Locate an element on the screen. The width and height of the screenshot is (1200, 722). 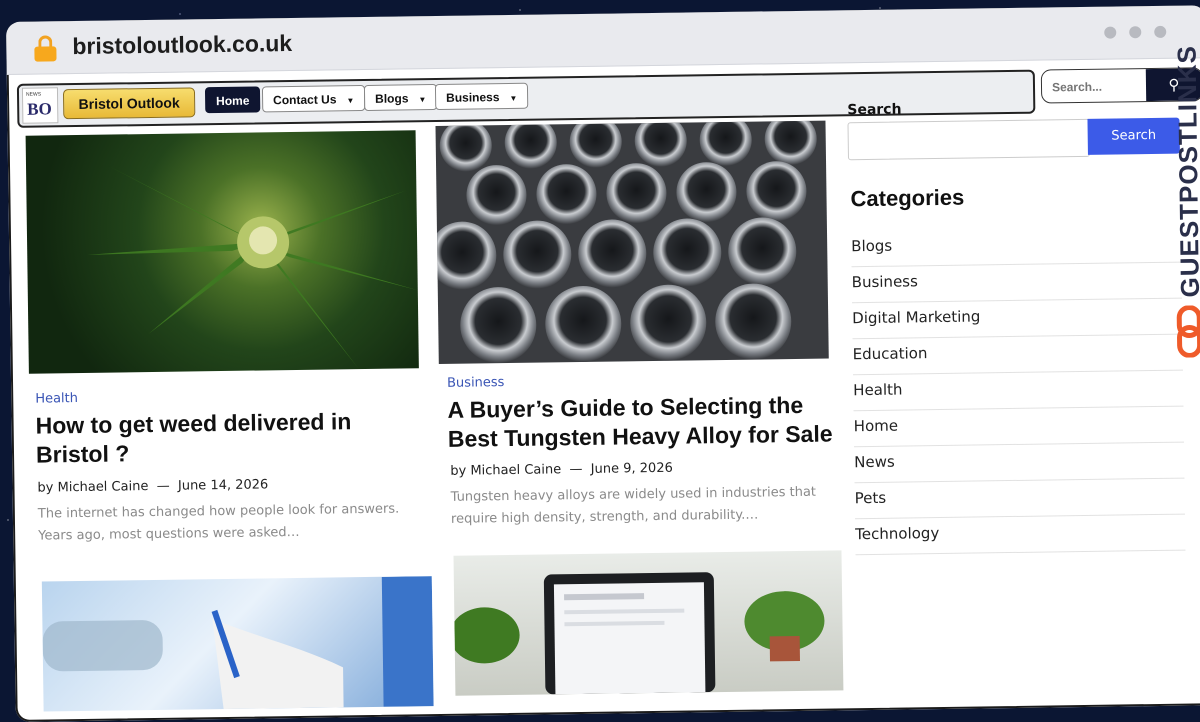
guestpostlinks-watermark: GUESTPOSTLINKS is located at coordinates (1184, 202).